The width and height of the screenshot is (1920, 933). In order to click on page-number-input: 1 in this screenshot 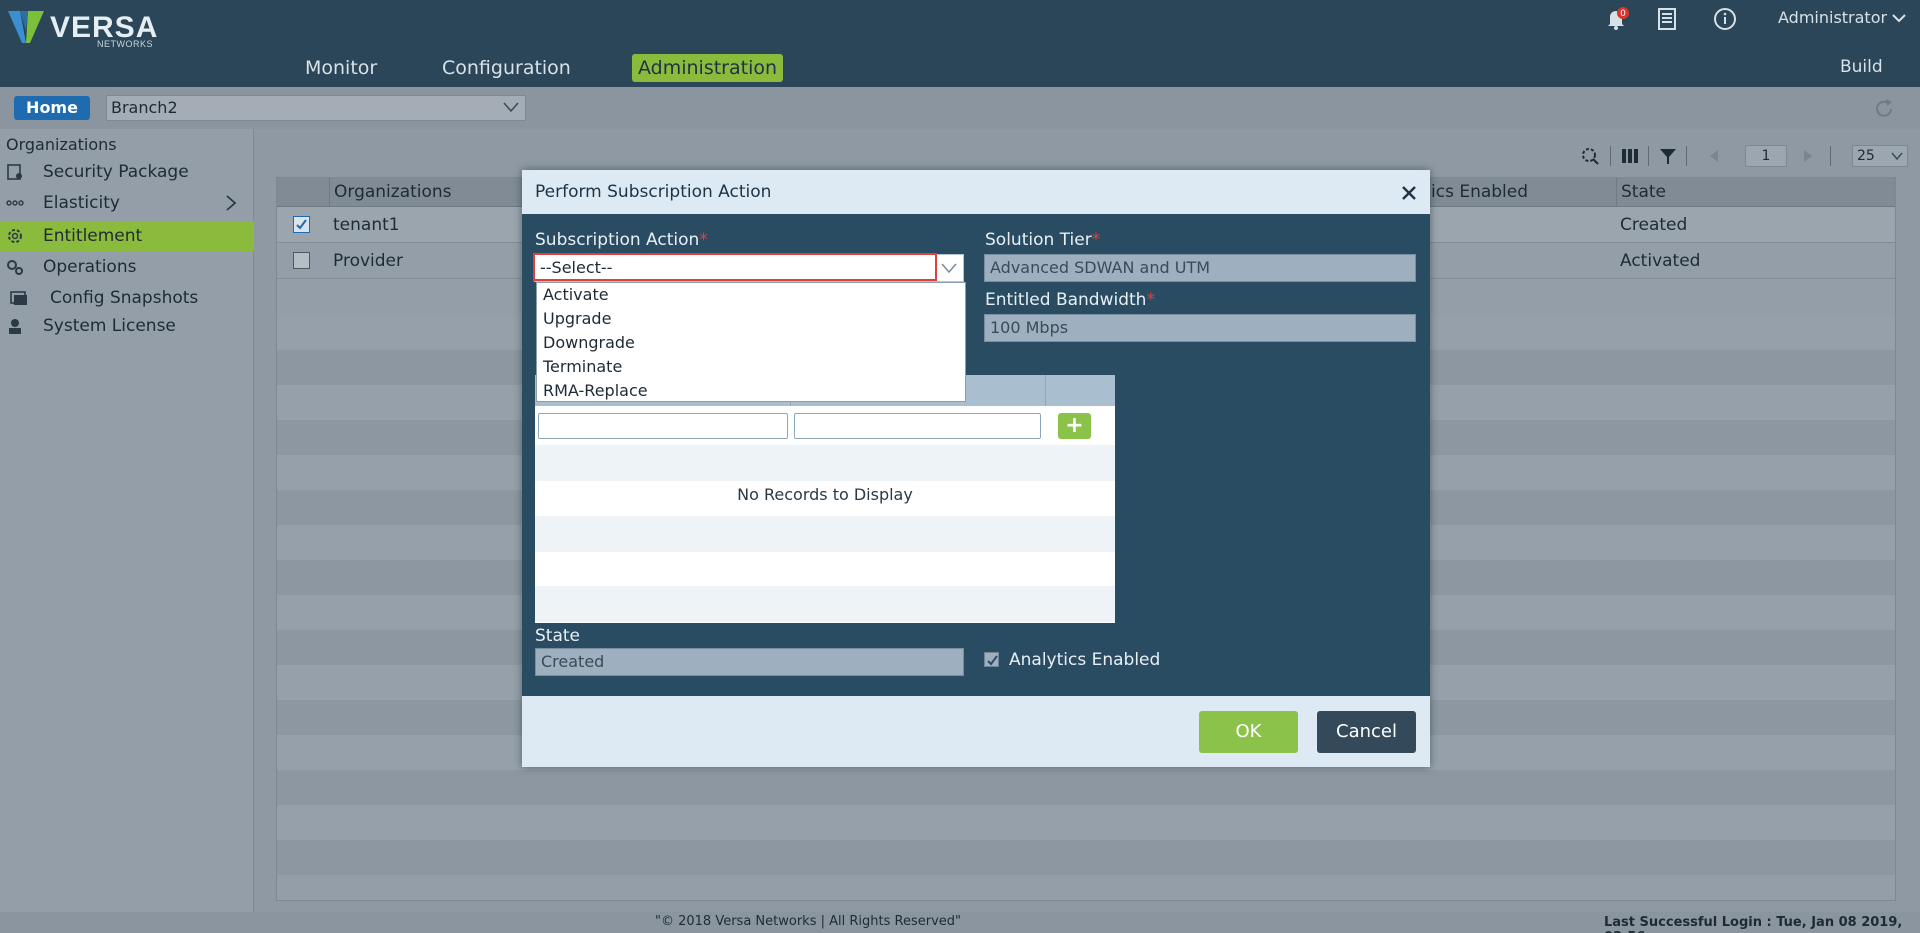, I will do `click(1766, 156)`.